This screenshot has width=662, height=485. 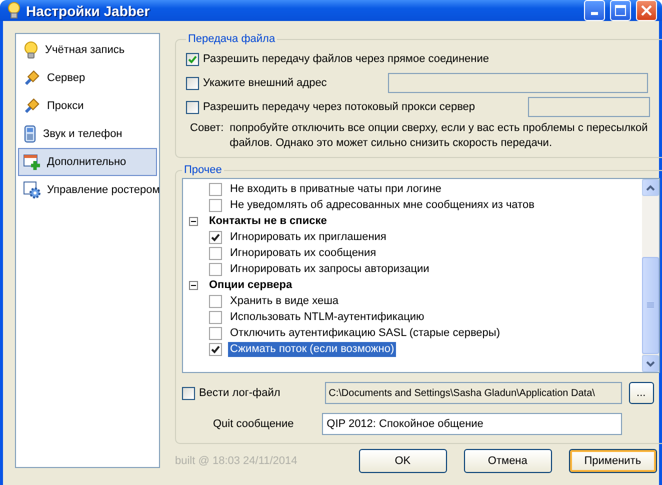 I want to click on close-button, so click(x=646, y=10).